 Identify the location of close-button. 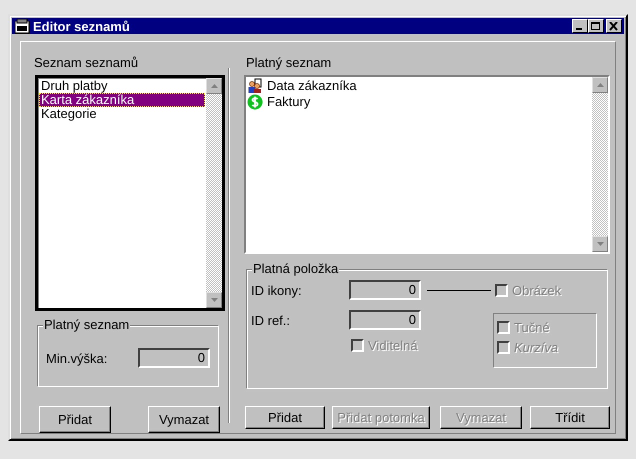
(614, 26).